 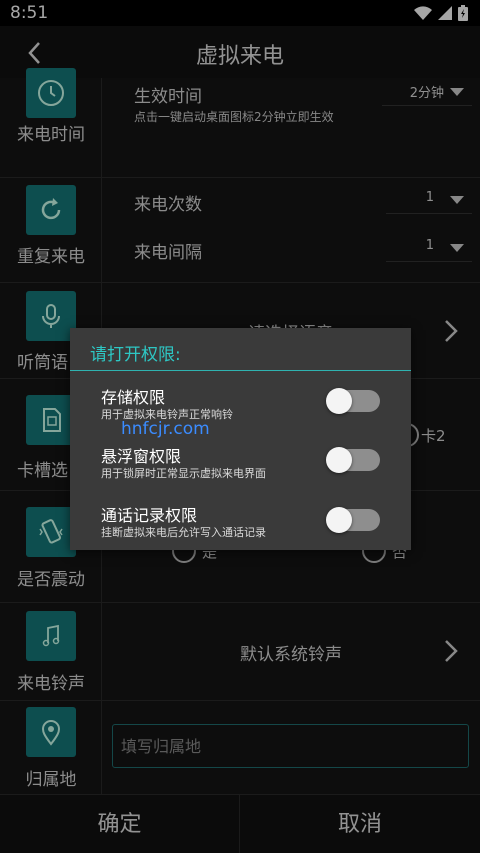 What do you see at coordinates (133, 397) in the screenshot?
I see `storage-permission-title: 存储权限` at bounding box center [133, 397].